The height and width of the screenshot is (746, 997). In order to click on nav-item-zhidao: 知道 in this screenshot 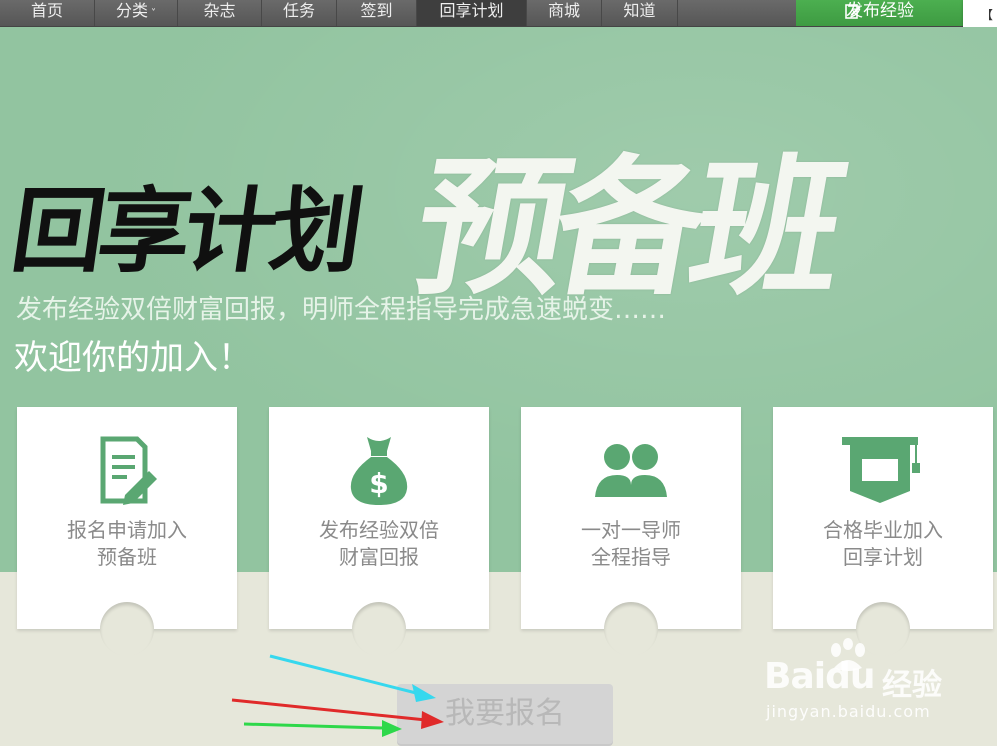, I will do `click(640, 13)`.